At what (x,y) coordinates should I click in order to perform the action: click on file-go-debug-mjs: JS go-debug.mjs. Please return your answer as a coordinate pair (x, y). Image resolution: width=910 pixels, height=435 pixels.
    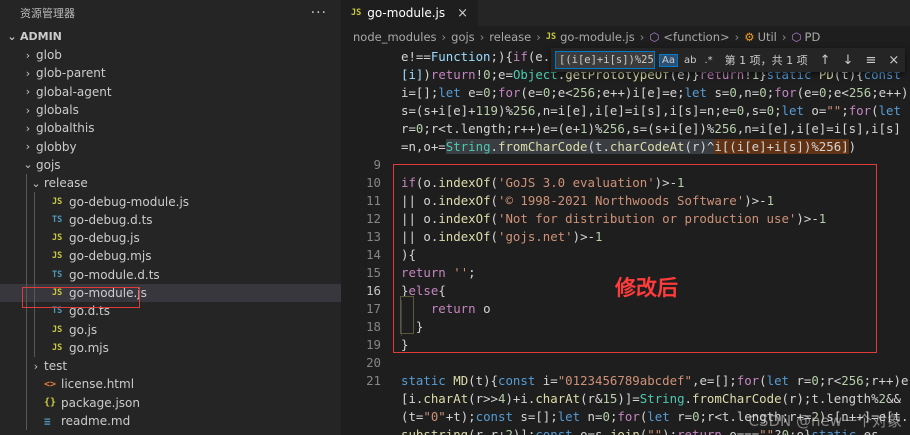
    Looking at the image, I should click on (170, 256).